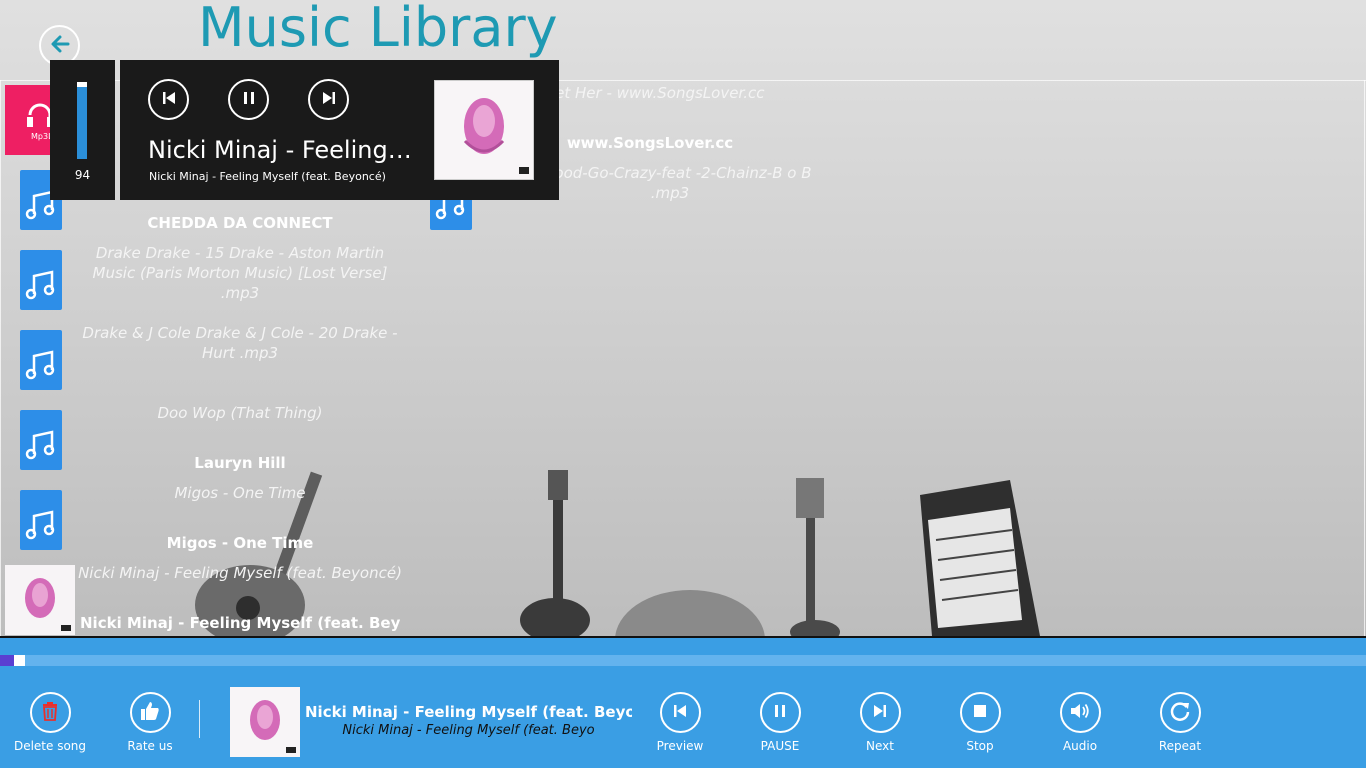 Image resolution: width=1366 pixels, height=768 pixels. What do you see at coordinates (484, 130) in the screenshot?
I see `mini-album-art` at bounding box center [484, 130].